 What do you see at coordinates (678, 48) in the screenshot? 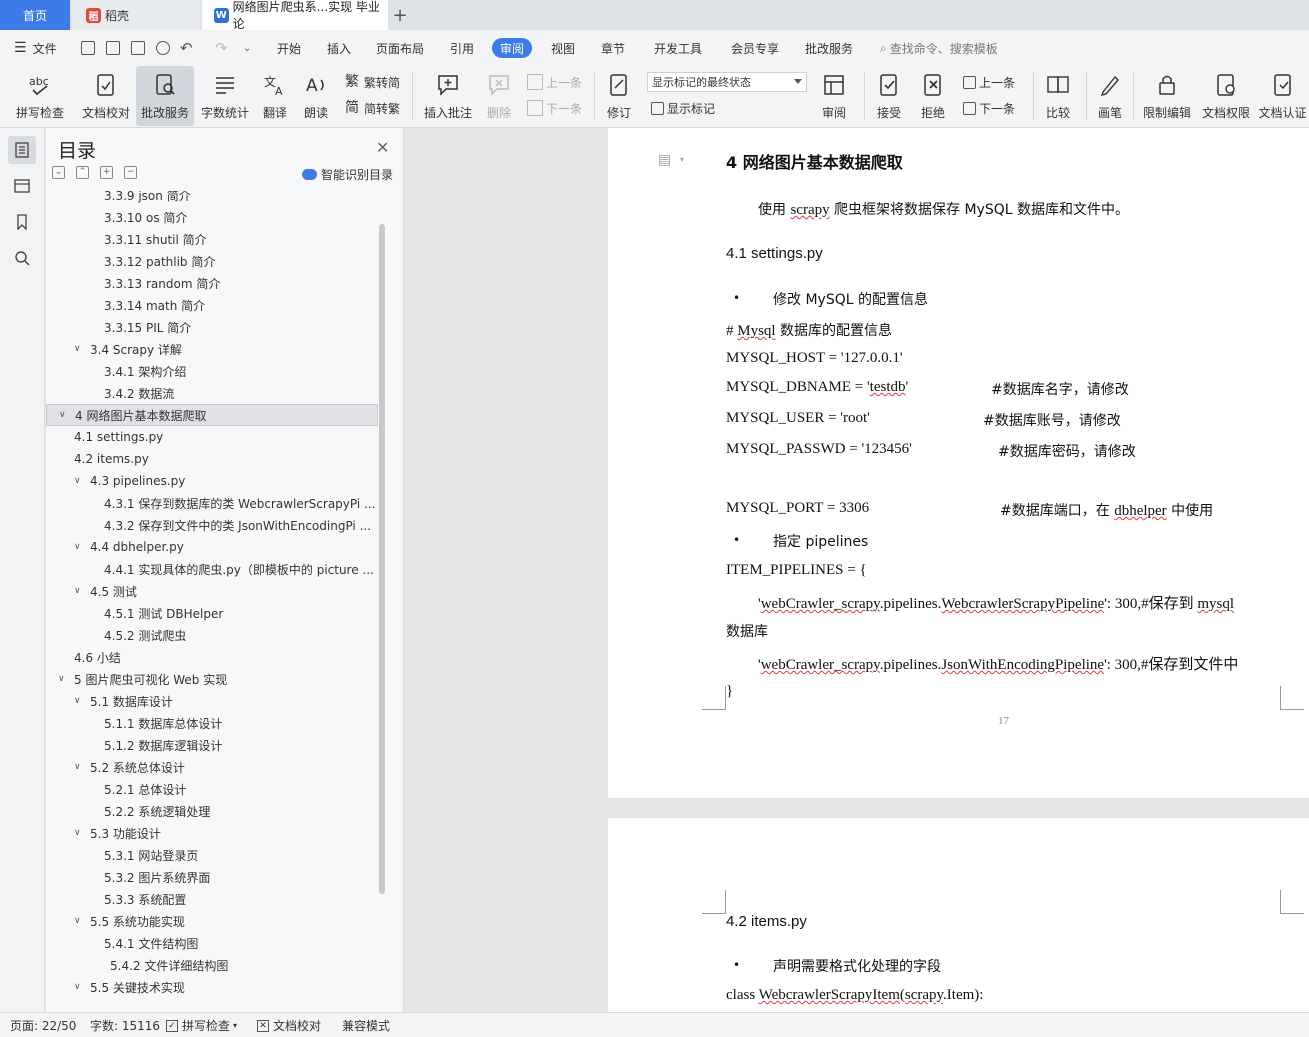
I see `menu-dev-tools: 开发工具` at bounding box center [678, 48].